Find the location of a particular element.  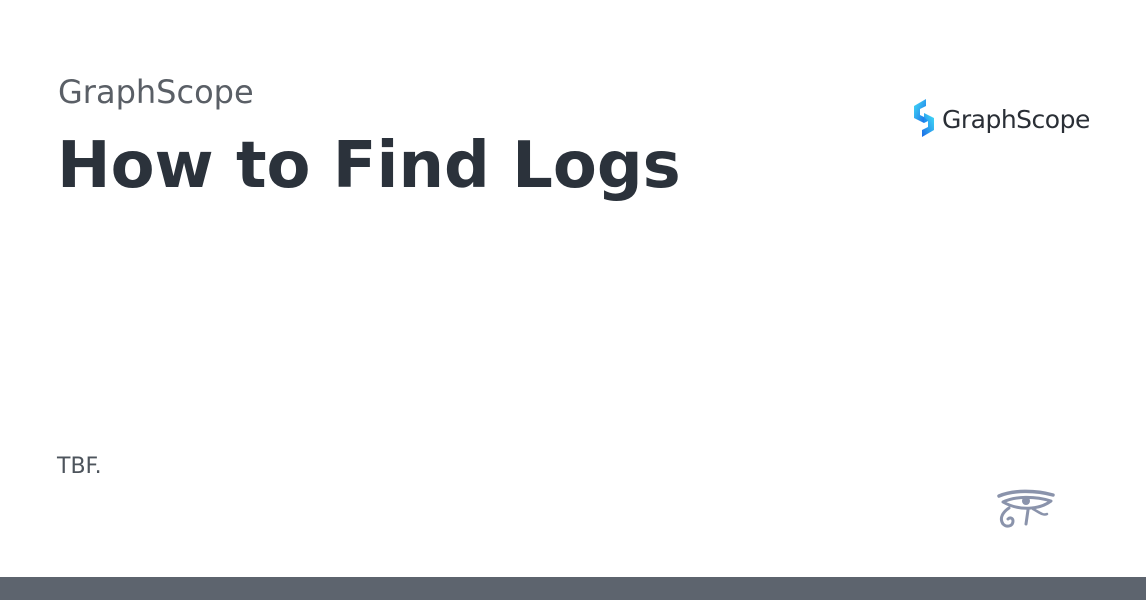

eye-of-horus-icon is located at coordinates (1026, 511).